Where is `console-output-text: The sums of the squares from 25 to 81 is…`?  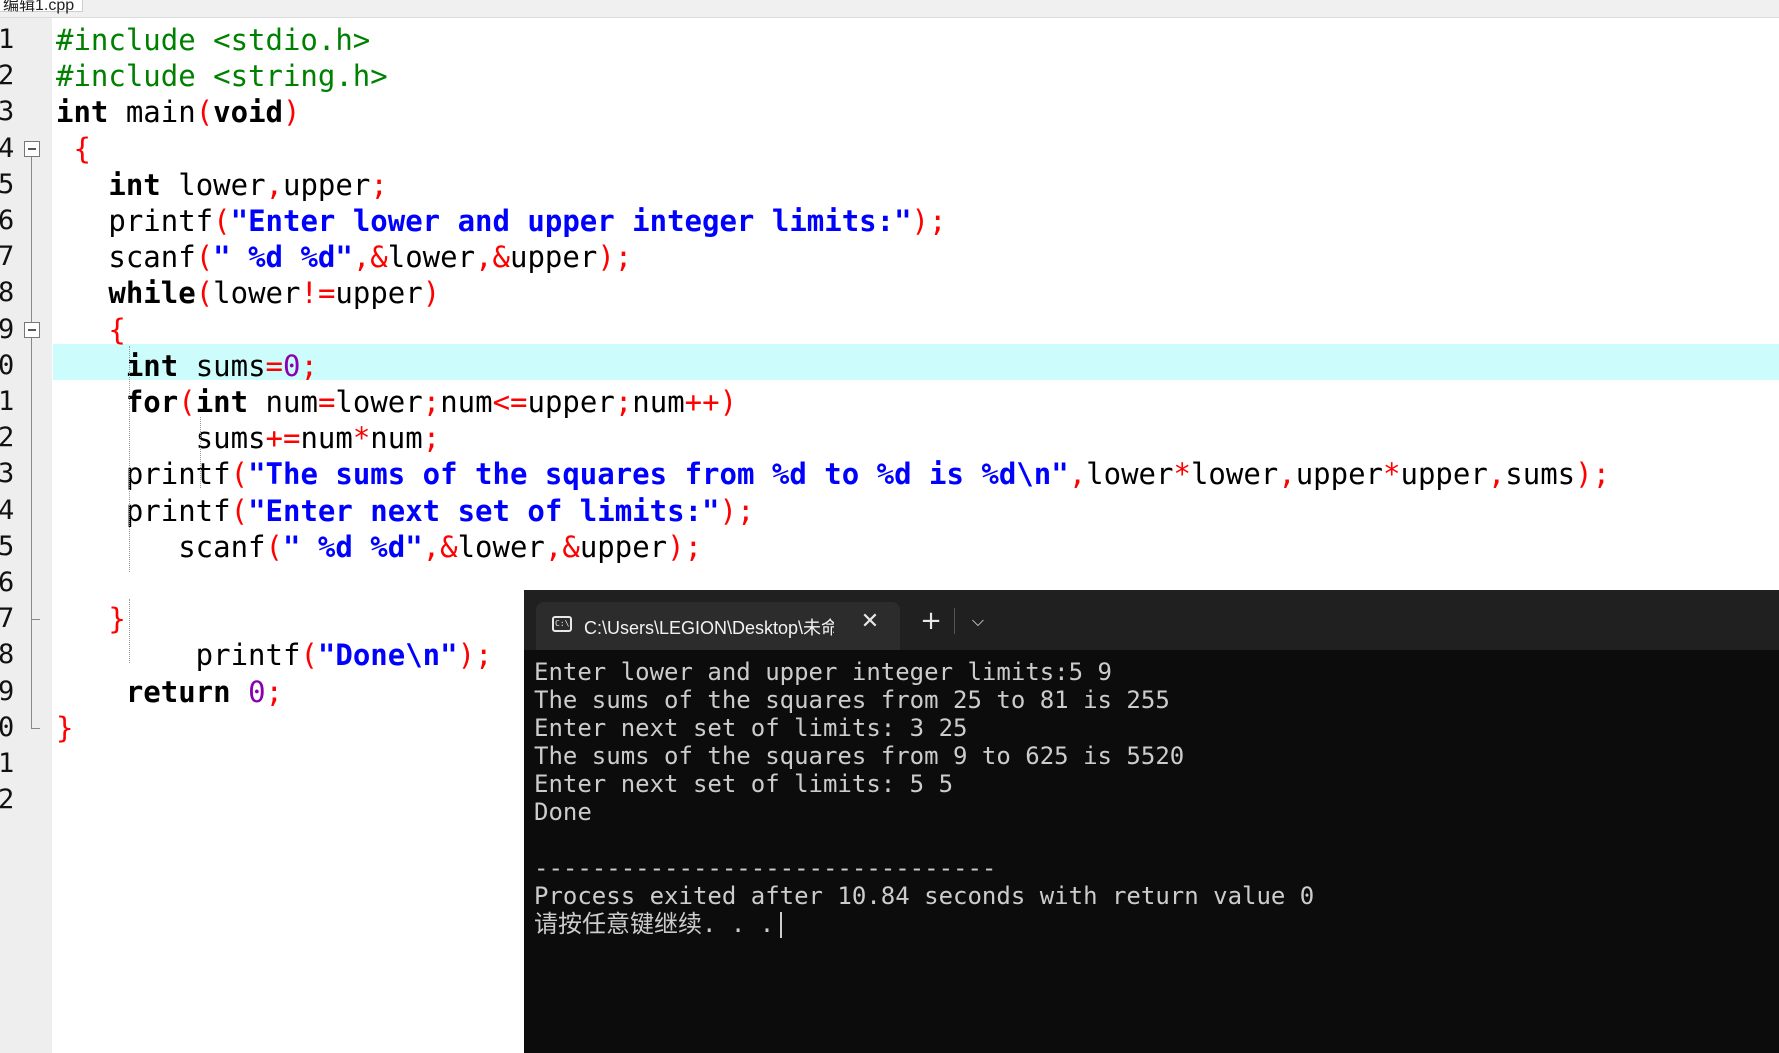
console-output-text: The sums of the squares from 25 to 81 is… is located at coordinates (852, 700).